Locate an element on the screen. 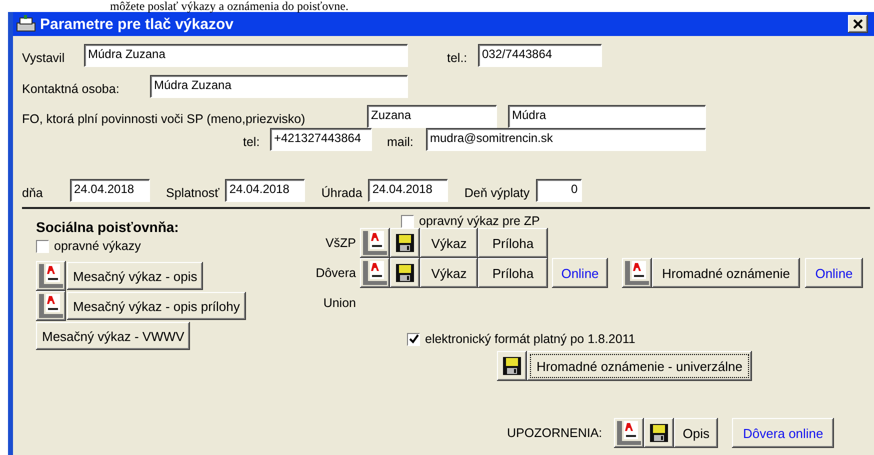 The height and width of the screenshot is (455, 874). printer-icon is located at coordinates (26, 24).